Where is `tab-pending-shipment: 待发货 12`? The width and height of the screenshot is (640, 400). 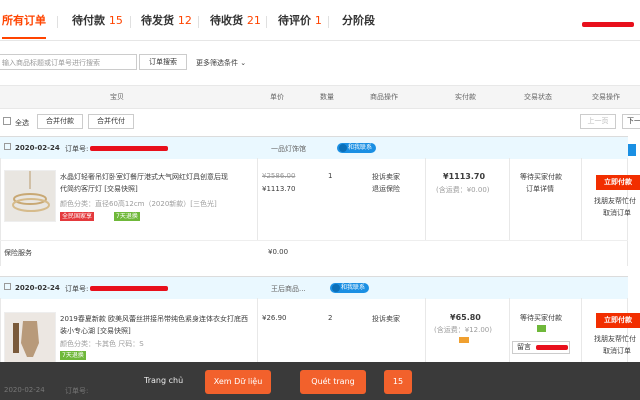
tab-pending-shipment: 待发货 12 is located at coordinates (166, 20).